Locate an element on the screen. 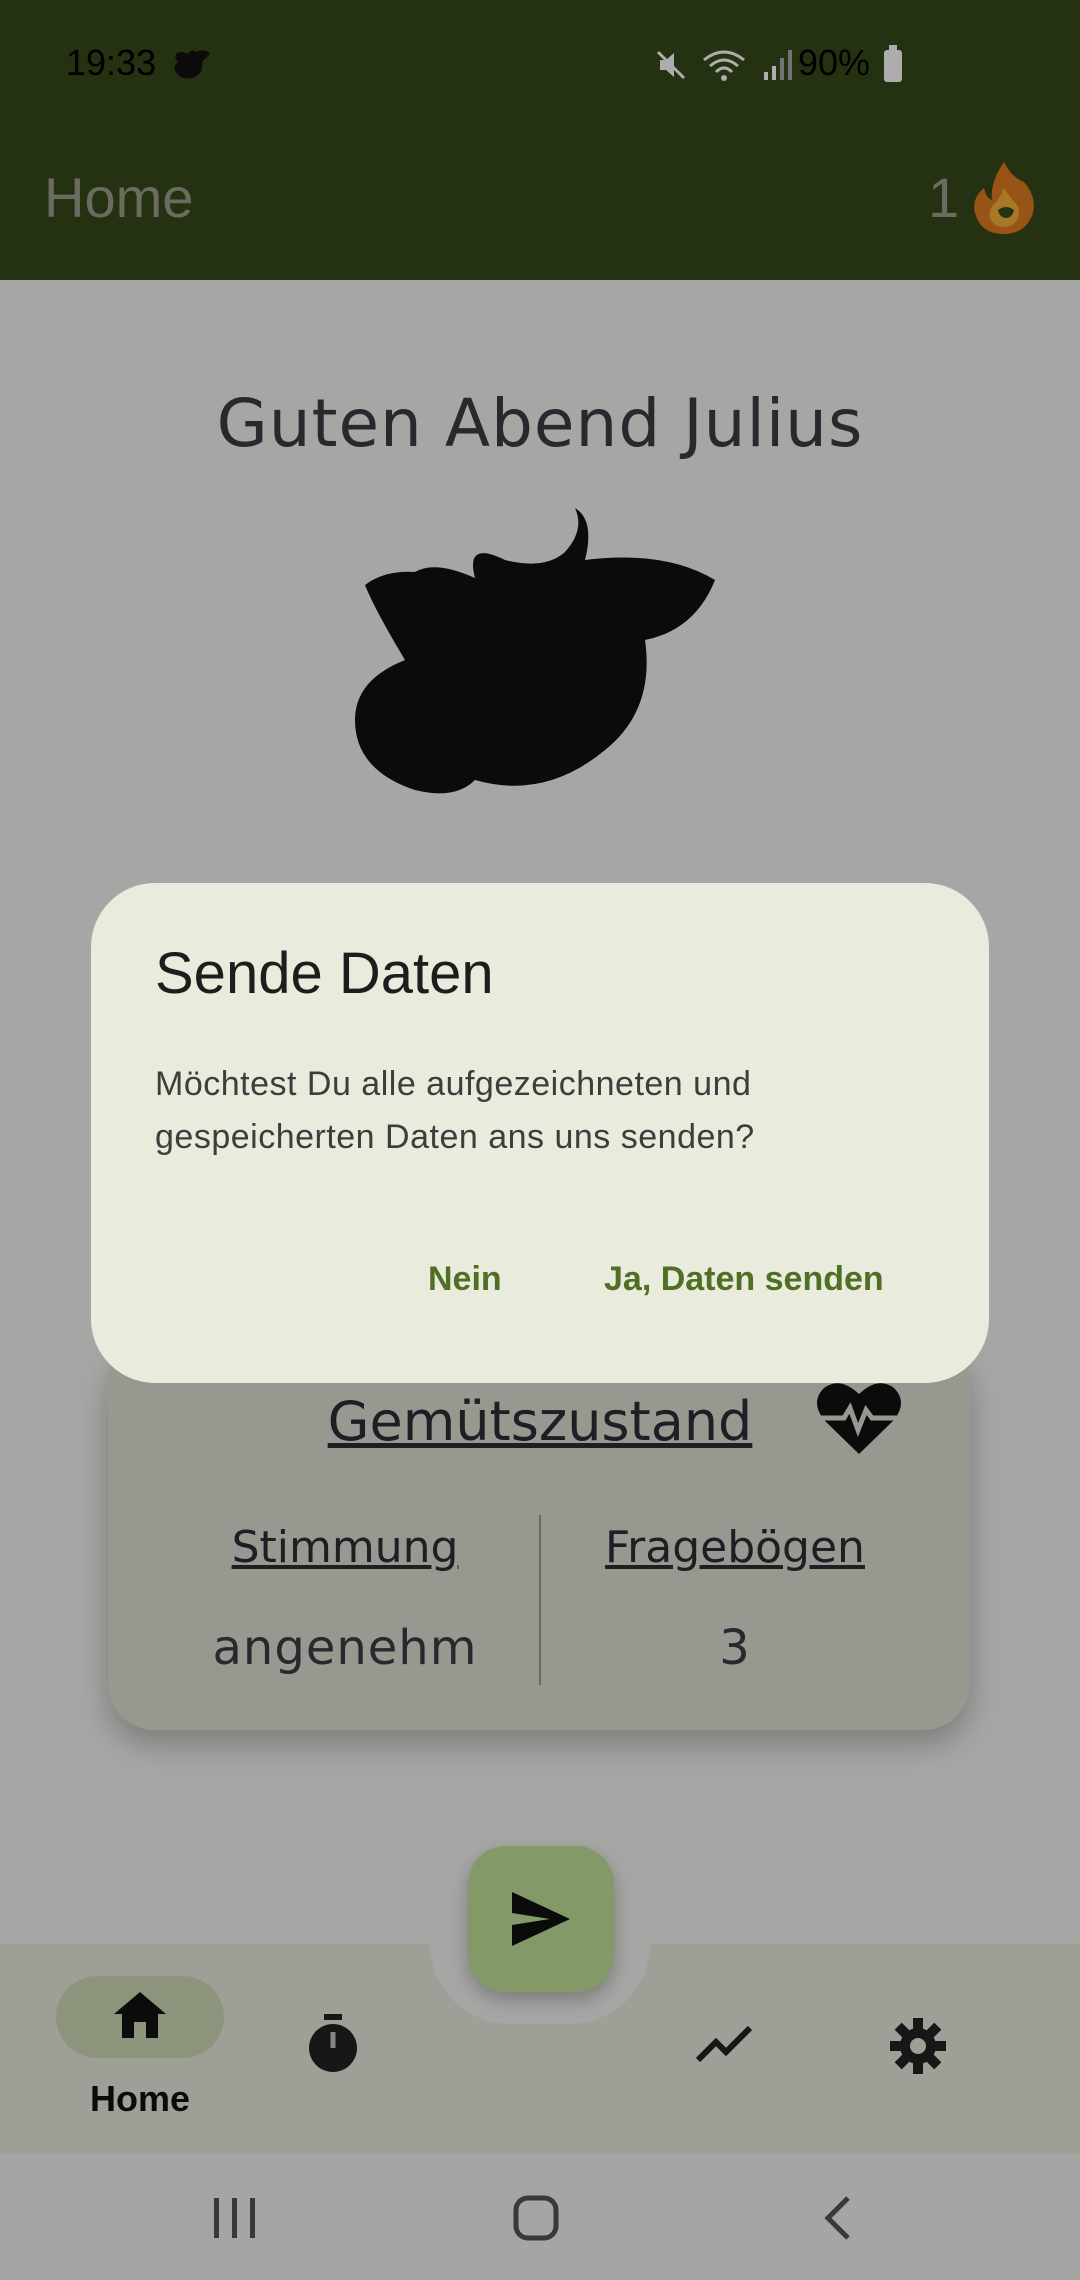 The height and width of the screenshot is (2280, 1080). dialog-title: Sende Daten is located at coordinates (324, 973).